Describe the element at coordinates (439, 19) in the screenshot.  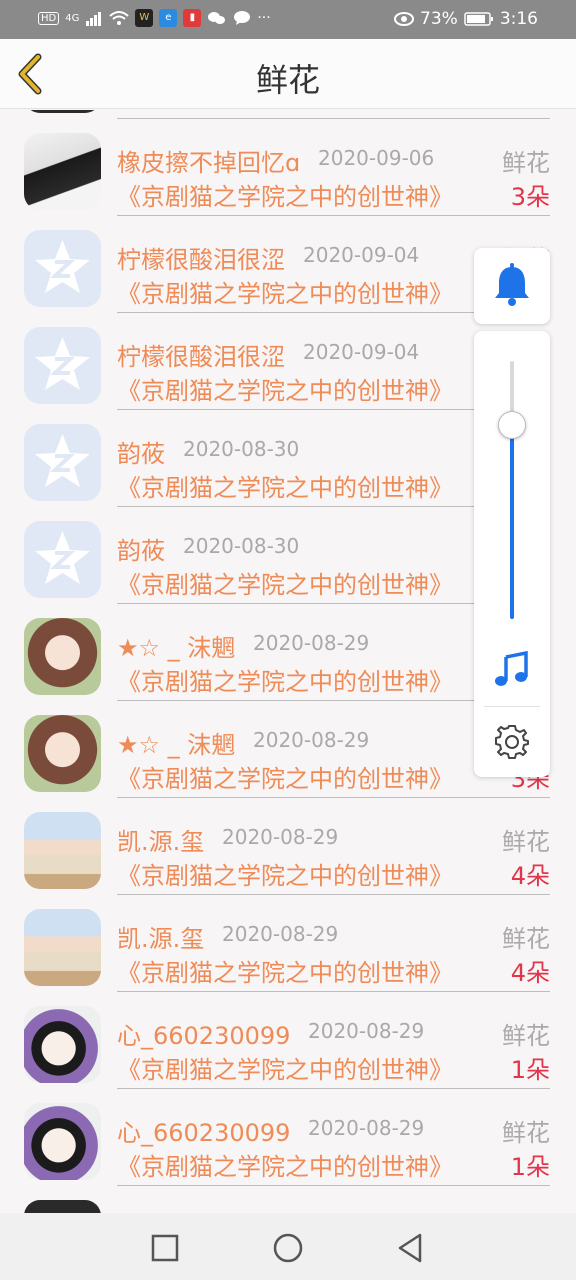
I see `battery-percent: 73%` at that location.